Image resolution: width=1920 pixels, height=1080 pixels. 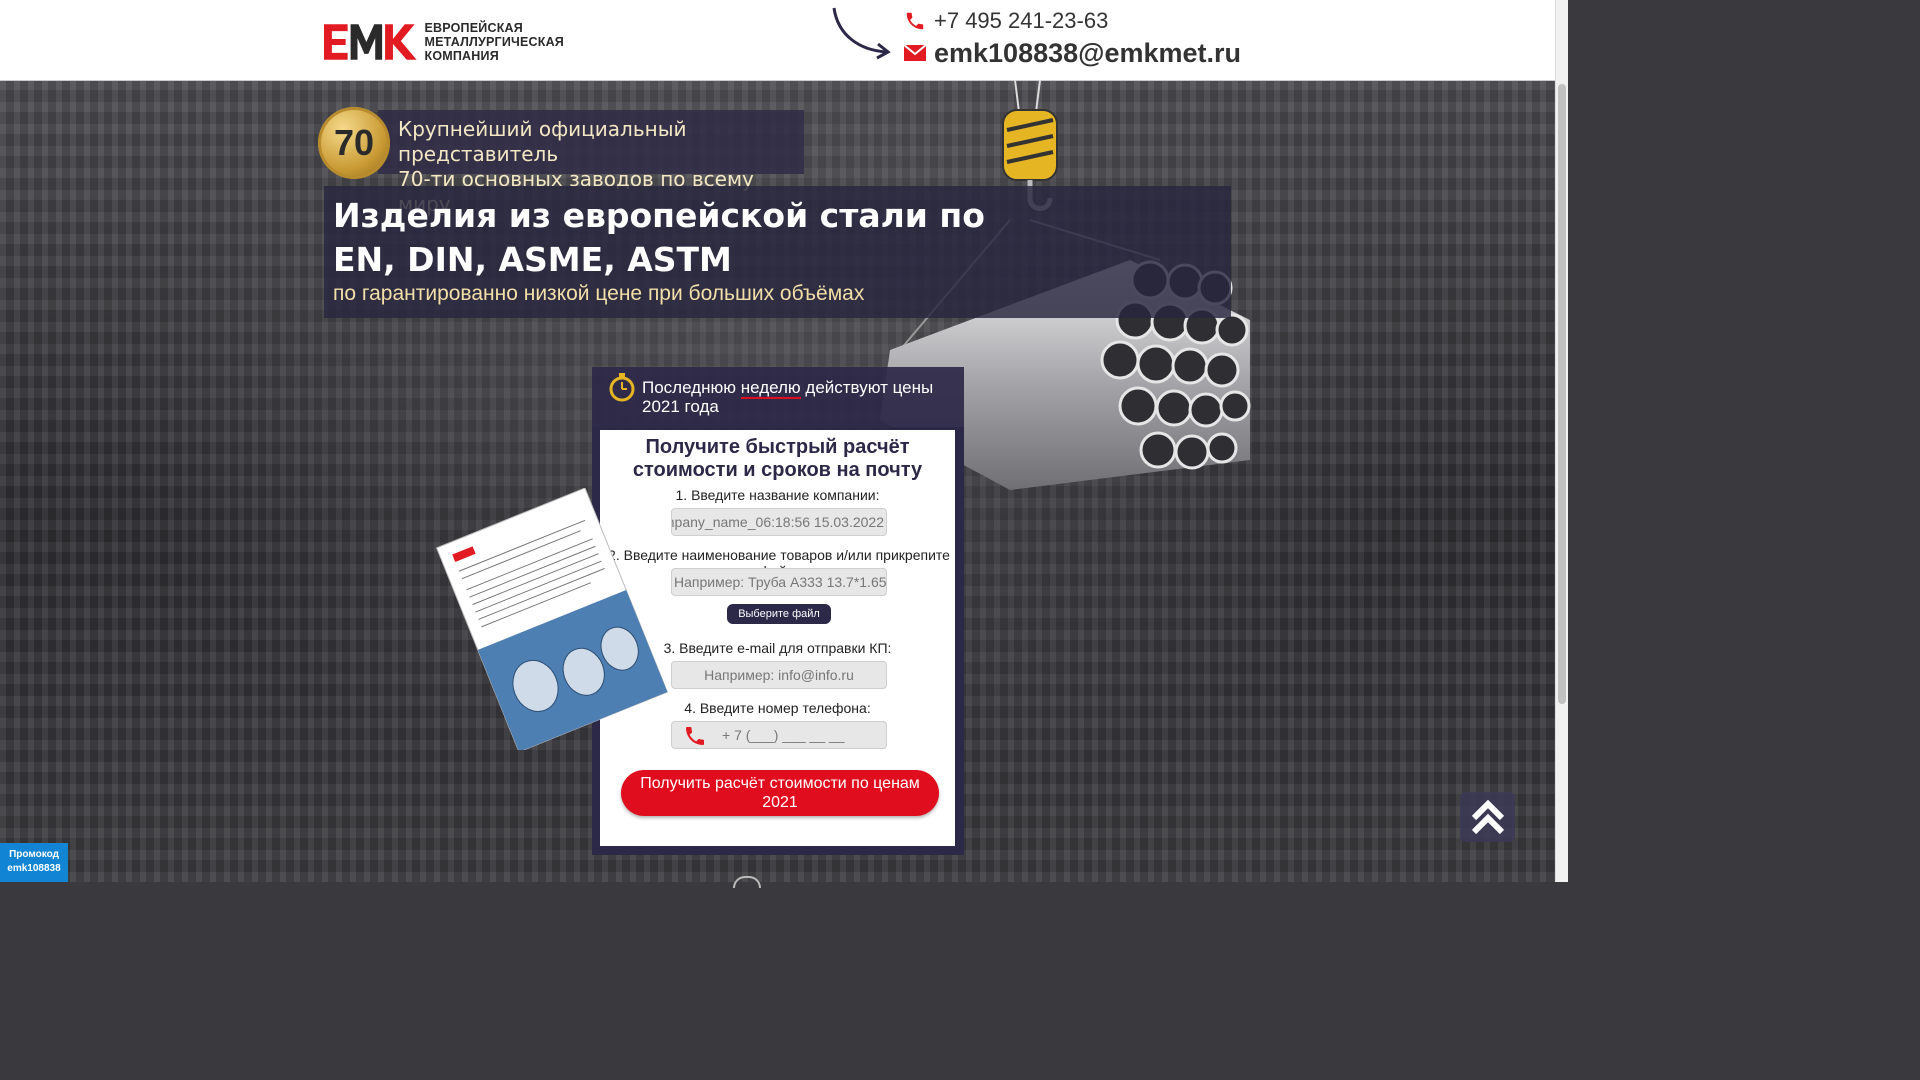 I want to click on company-input: 15.03.2022 06:18:56_company_name, so click(x=779, y=522).